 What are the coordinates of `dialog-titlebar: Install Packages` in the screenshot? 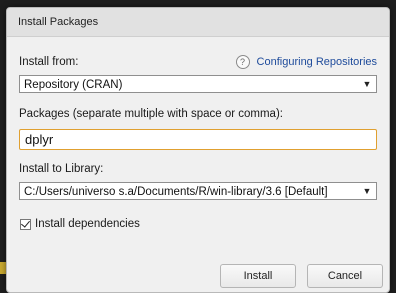 It's located at (198, 22).